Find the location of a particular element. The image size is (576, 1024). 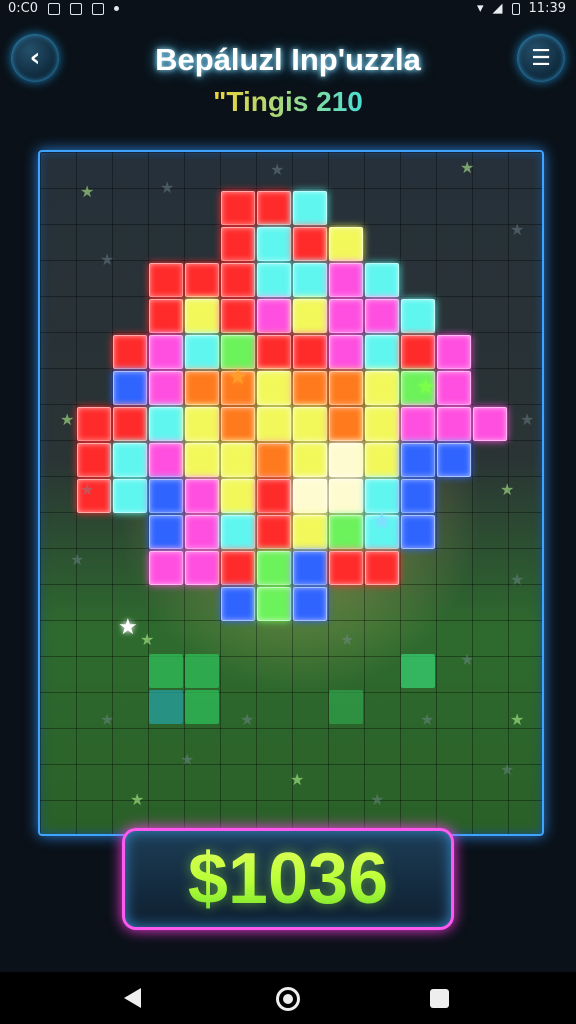

menu-button: ☰ is located at coordinates (541, 58).